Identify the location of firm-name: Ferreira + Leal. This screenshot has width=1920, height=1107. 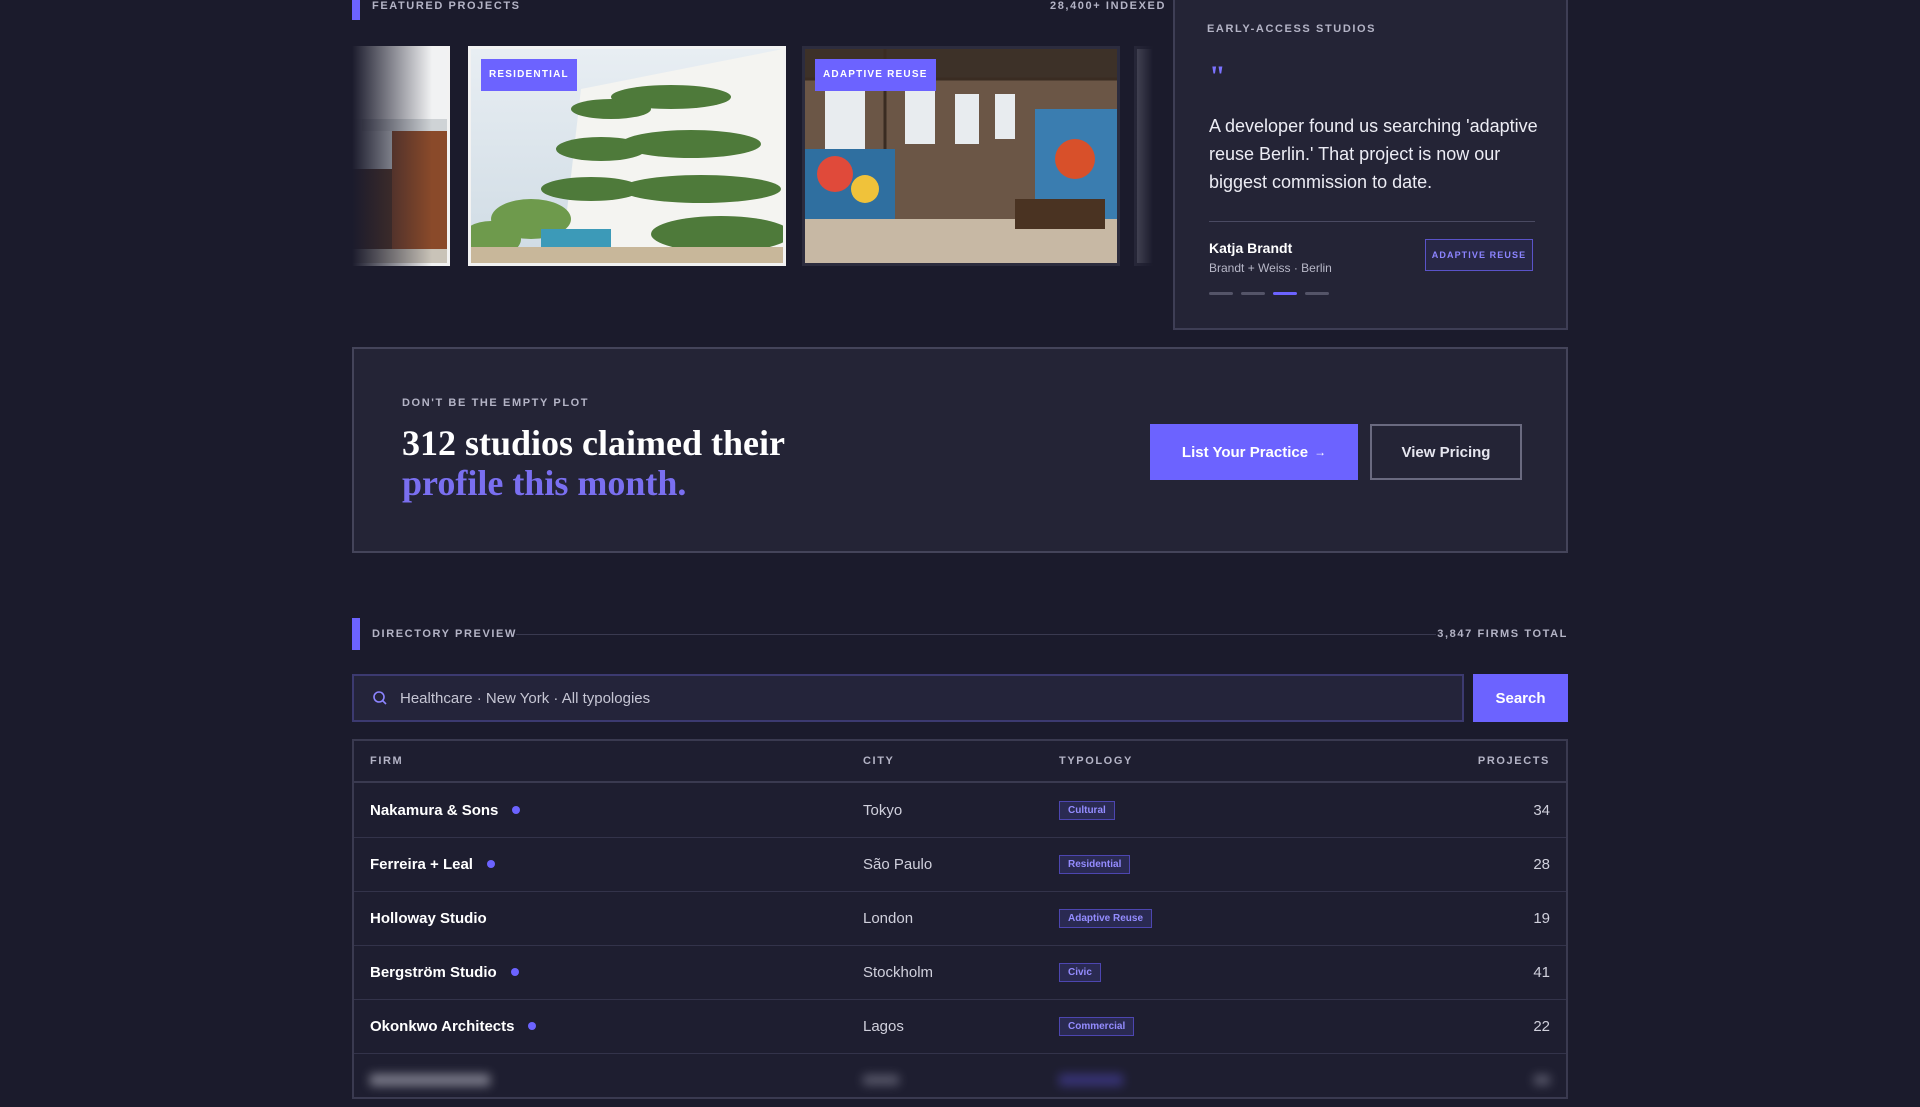
(421, 864).